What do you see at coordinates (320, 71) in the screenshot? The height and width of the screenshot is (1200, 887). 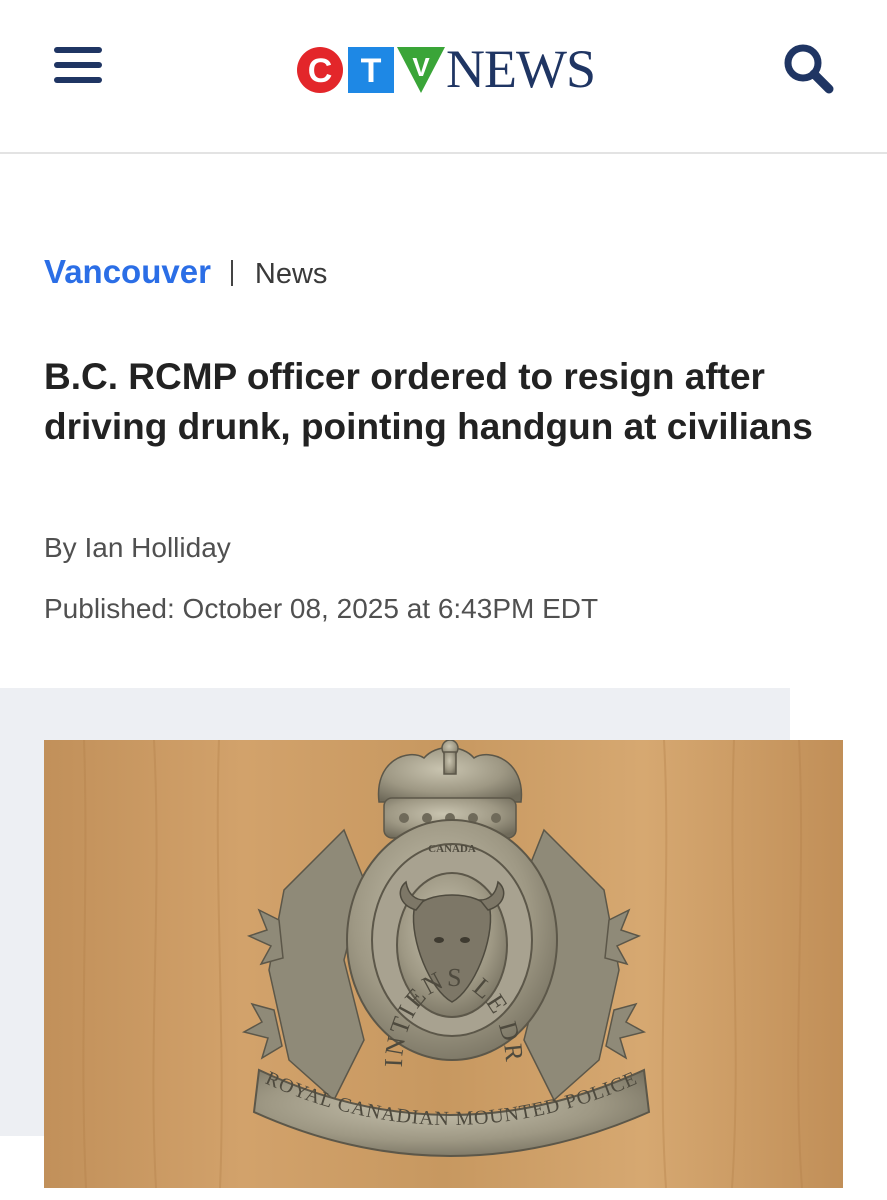 I see `logo-letter-c: C` at bounding box center [320, 71].